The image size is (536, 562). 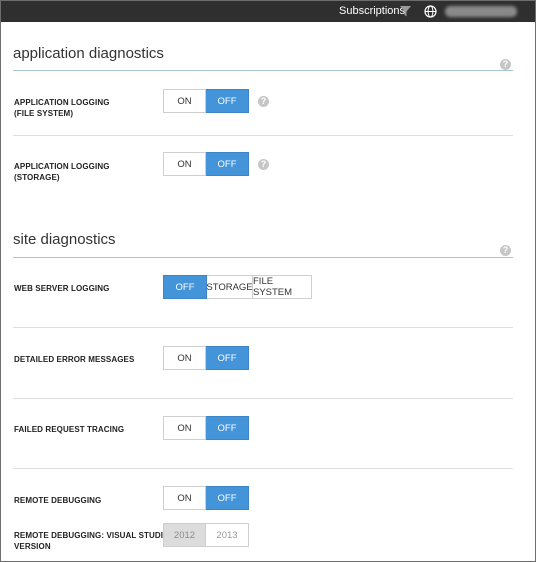 I want to click on detailed-errors-toggle: ON OFF, so click(x=206, y=358).